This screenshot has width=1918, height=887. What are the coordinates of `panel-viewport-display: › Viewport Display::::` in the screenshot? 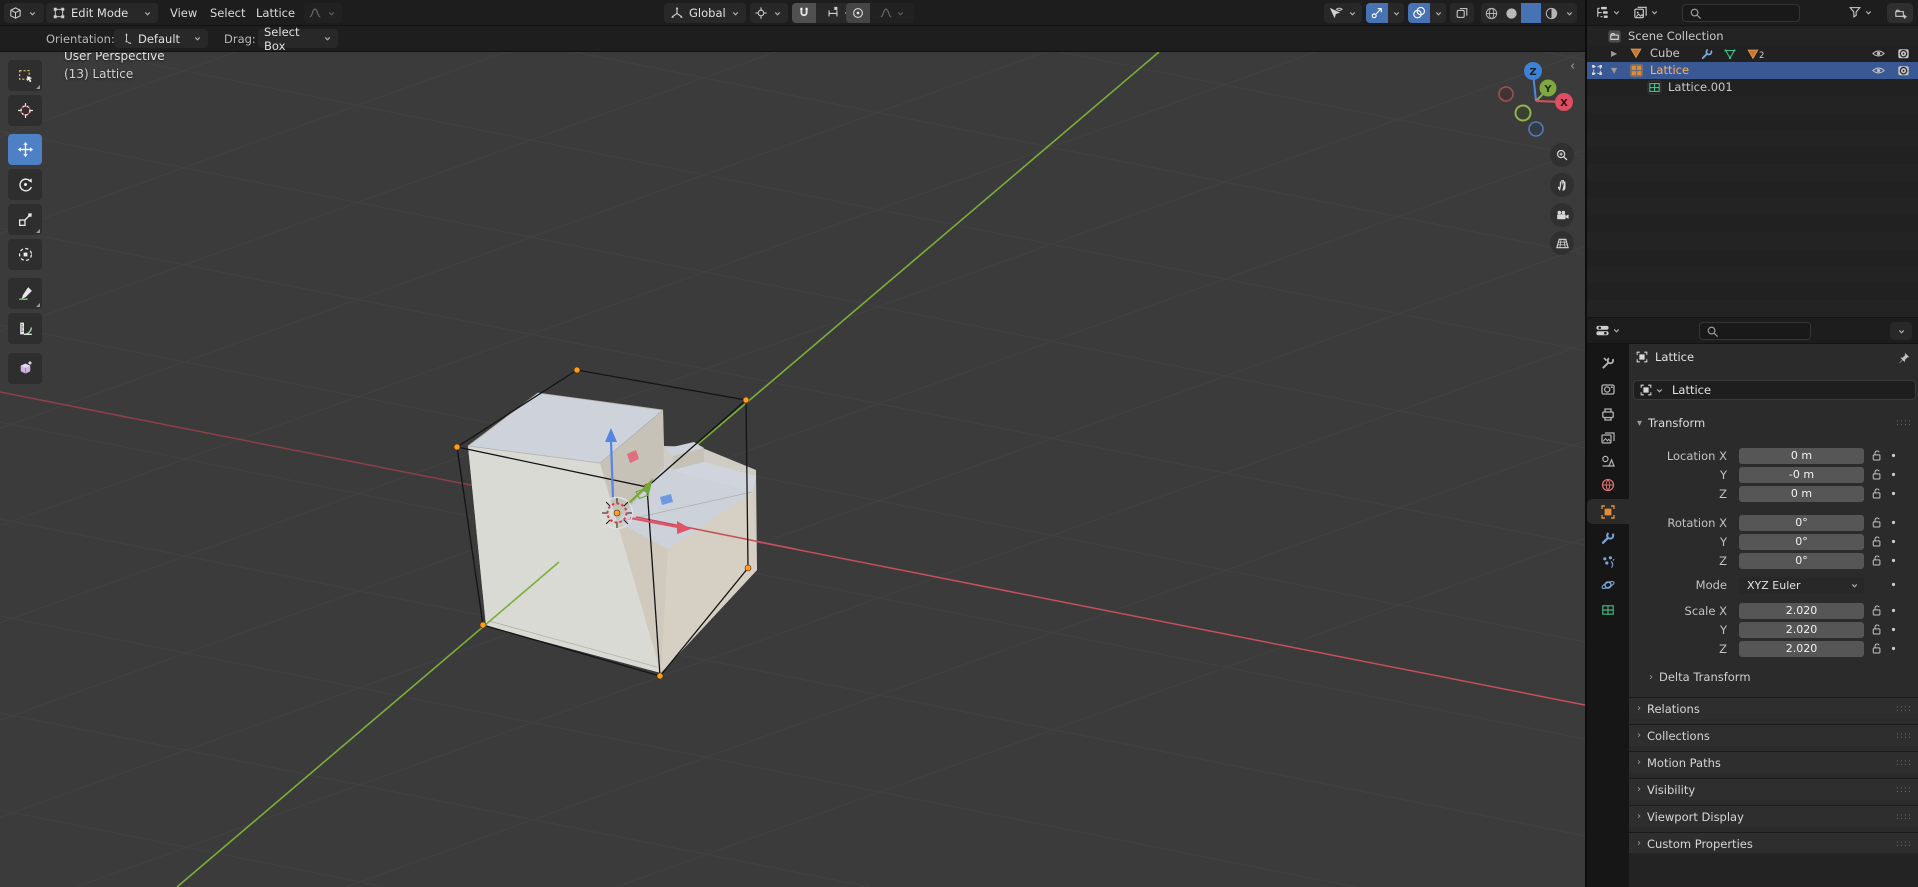 It's located at (1773, 816).